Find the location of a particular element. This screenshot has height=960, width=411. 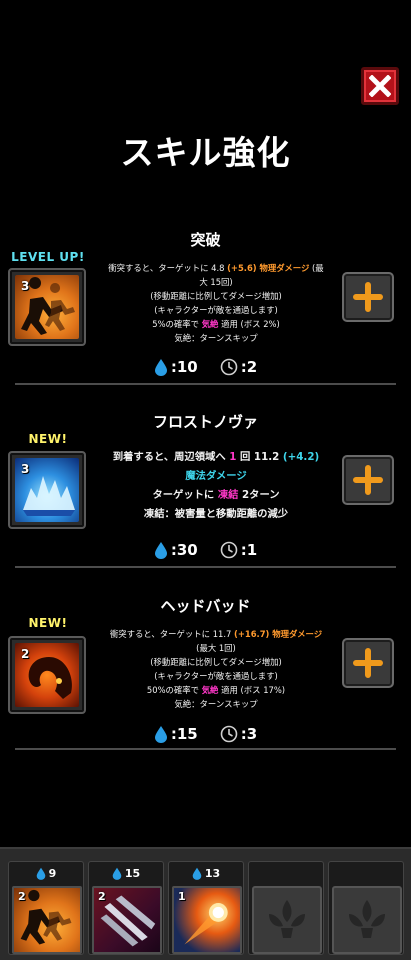

slot-cost: 15 is located at coordinates (126, 873).